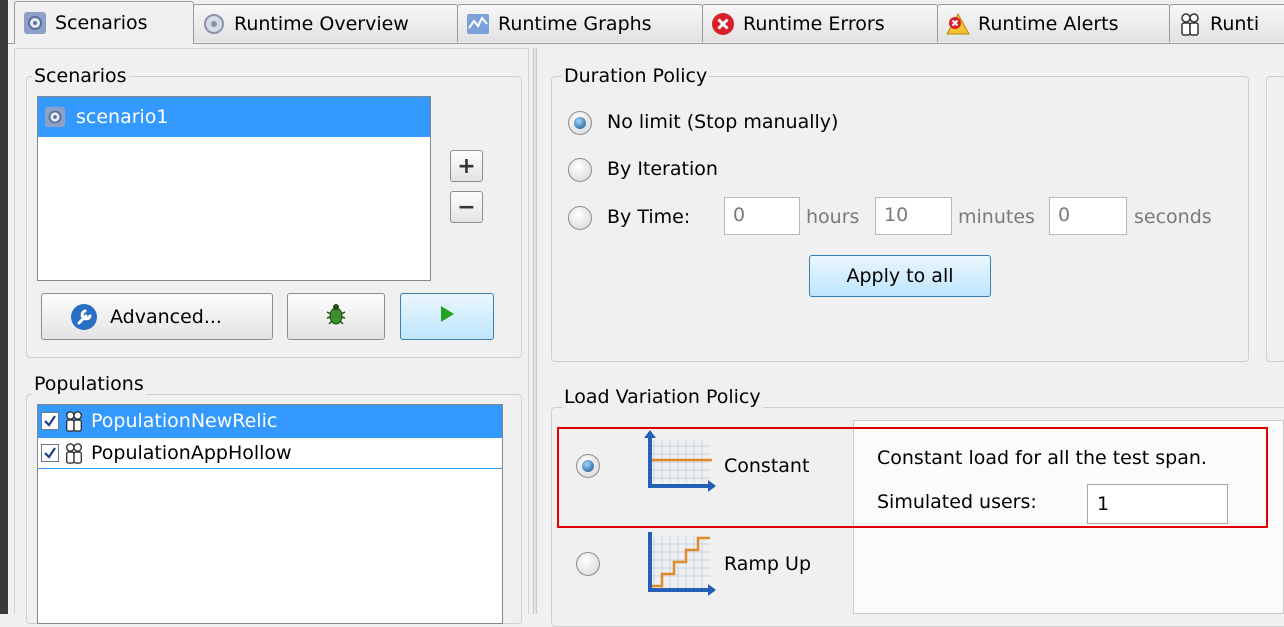 The width and height of the screenshot is (1284, 627). Describe the element at coordinates (575, 23) in the screenshot. I see `tab-label: Runtime Graphs` at that location.